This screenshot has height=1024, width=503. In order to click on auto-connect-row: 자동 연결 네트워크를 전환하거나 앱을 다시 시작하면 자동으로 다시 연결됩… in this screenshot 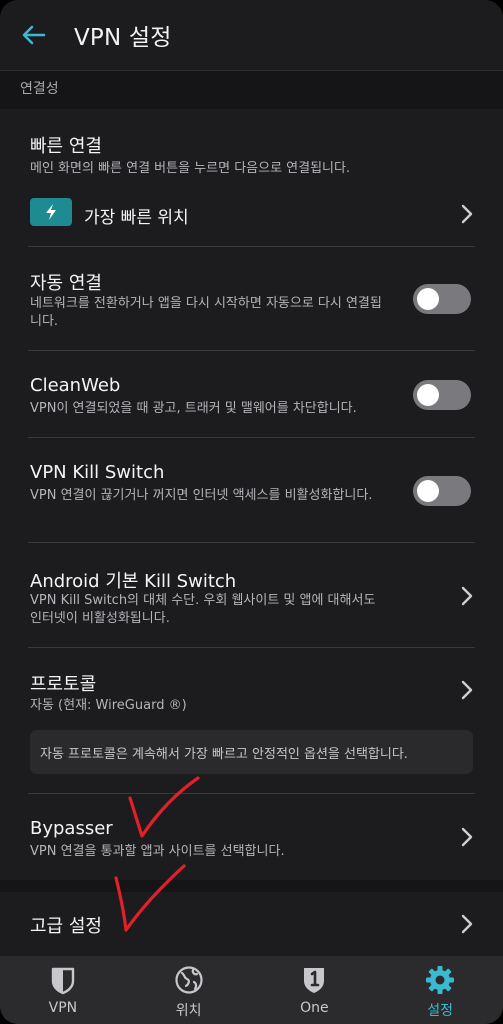, I will do `click(251, 298)`.